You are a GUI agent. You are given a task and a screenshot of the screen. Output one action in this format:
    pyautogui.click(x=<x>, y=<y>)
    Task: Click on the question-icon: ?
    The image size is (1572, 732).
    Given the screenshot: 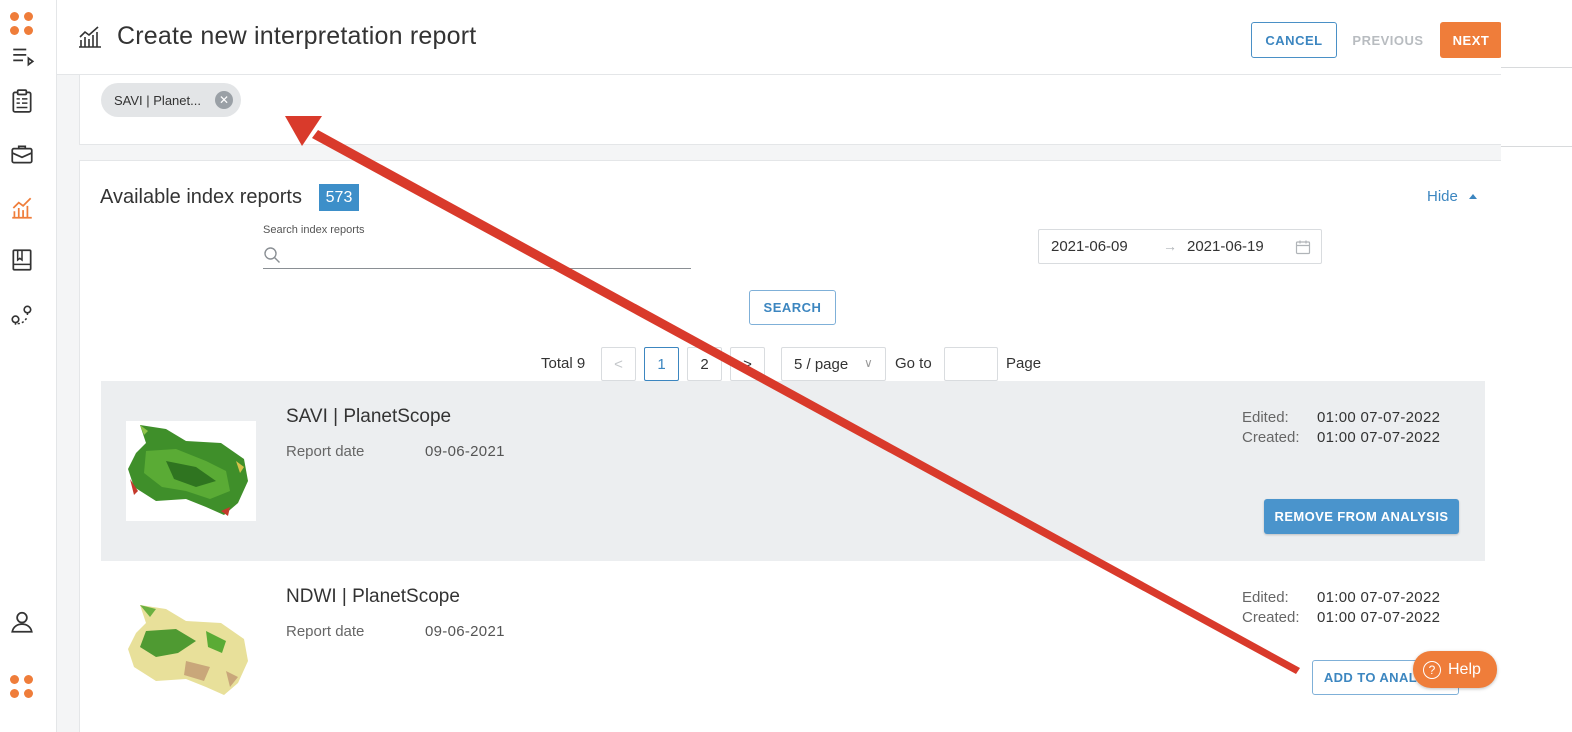 What is the action you would take?
    pyautogui.click(x=1432, y=669)
    